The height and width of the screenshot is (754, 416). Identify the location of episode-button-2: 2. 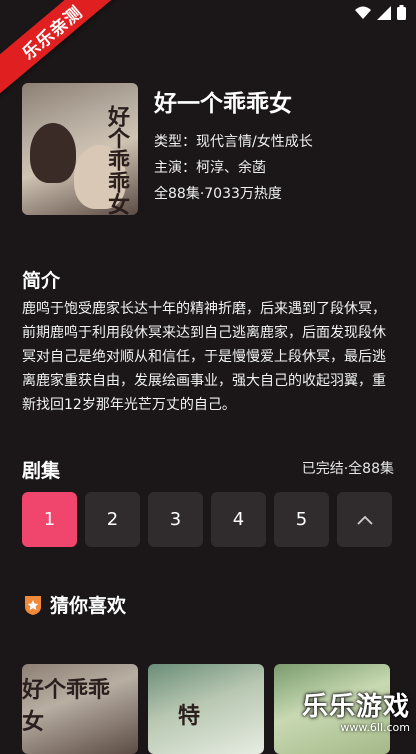
(112, 519).